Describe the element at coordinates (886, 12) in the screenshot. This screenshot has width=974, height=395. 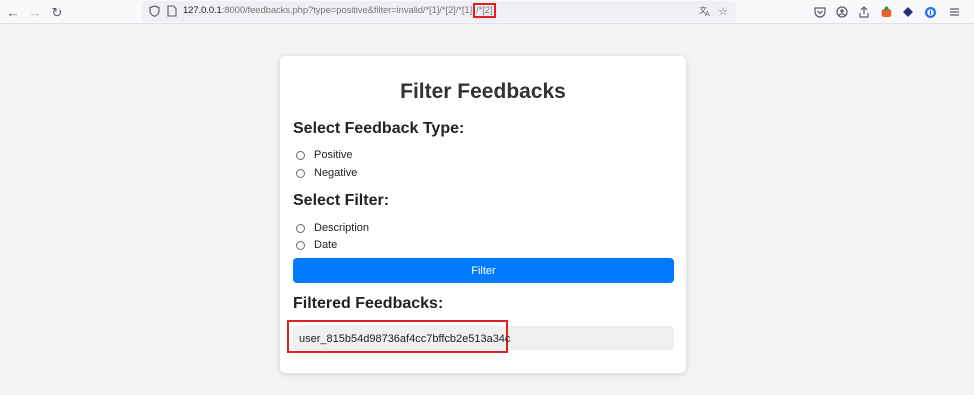
I see `extension-bug-icon` at that location.